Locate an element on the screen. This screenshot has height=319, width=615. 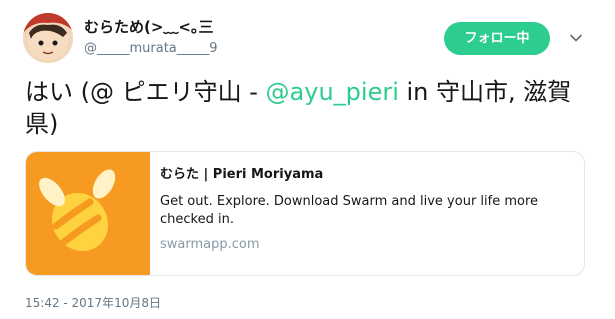
card-title: むらた | Pieri Moriyama is located at coordinates (242, 174).